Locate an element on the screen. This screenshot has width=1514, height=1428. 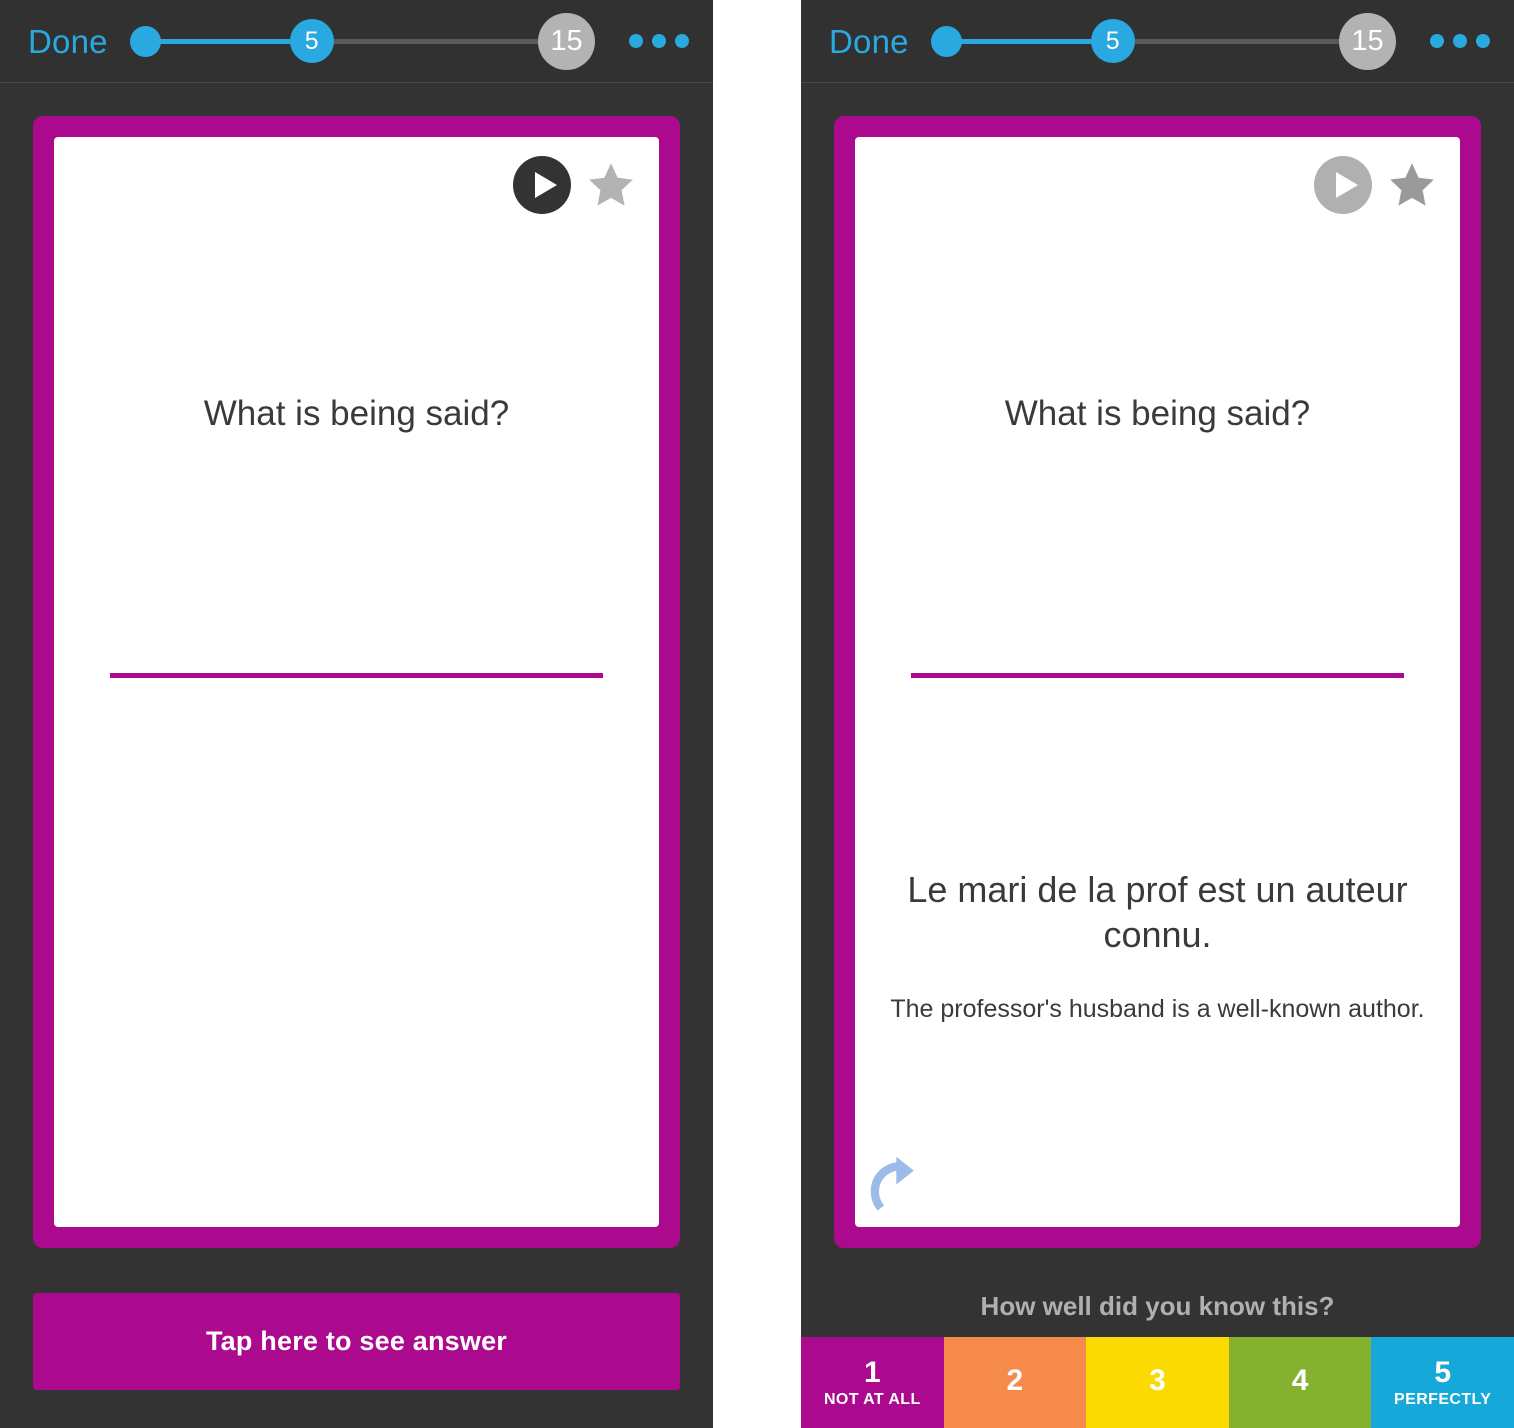
tap-to-see-answer-button: Tap here to see answer is located at coordinates (356, 1341).